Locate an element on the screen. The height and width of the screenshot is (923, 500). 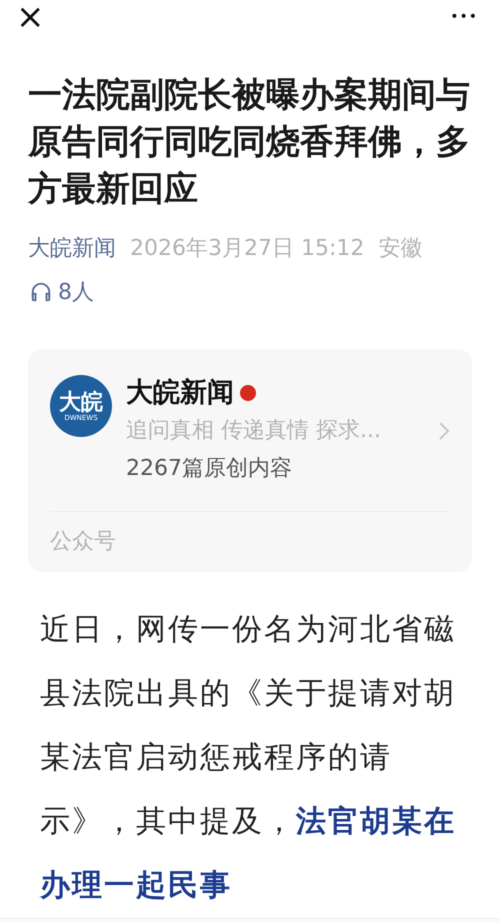
publish-date: 2026年3月27日 15:12 is located at coordinates (247, 249).